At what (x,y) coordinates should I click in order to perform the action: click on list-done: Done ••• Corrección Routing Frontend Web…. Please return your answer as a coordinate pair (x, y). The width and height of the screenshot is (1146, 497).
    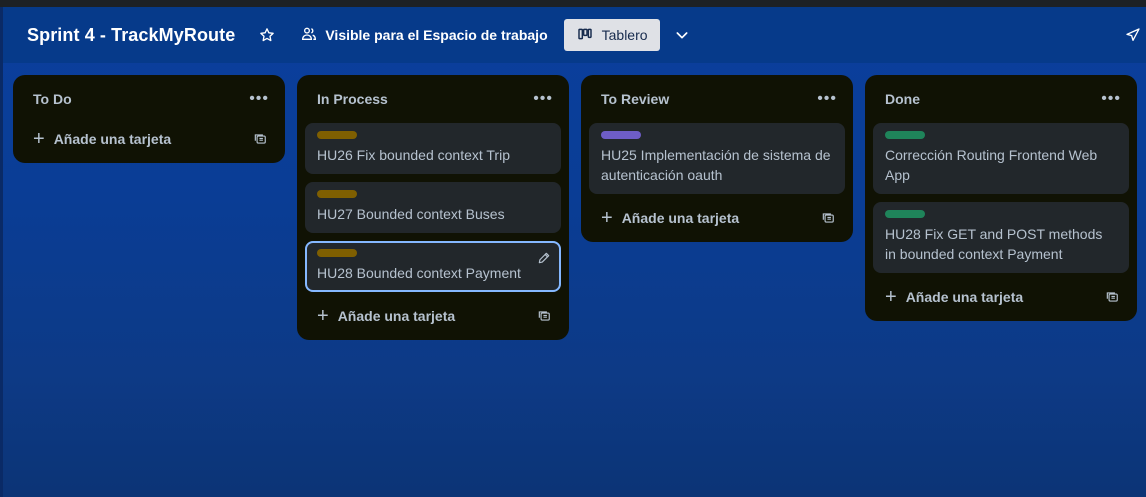
    Looking at the image, I should click on (1001, 198).